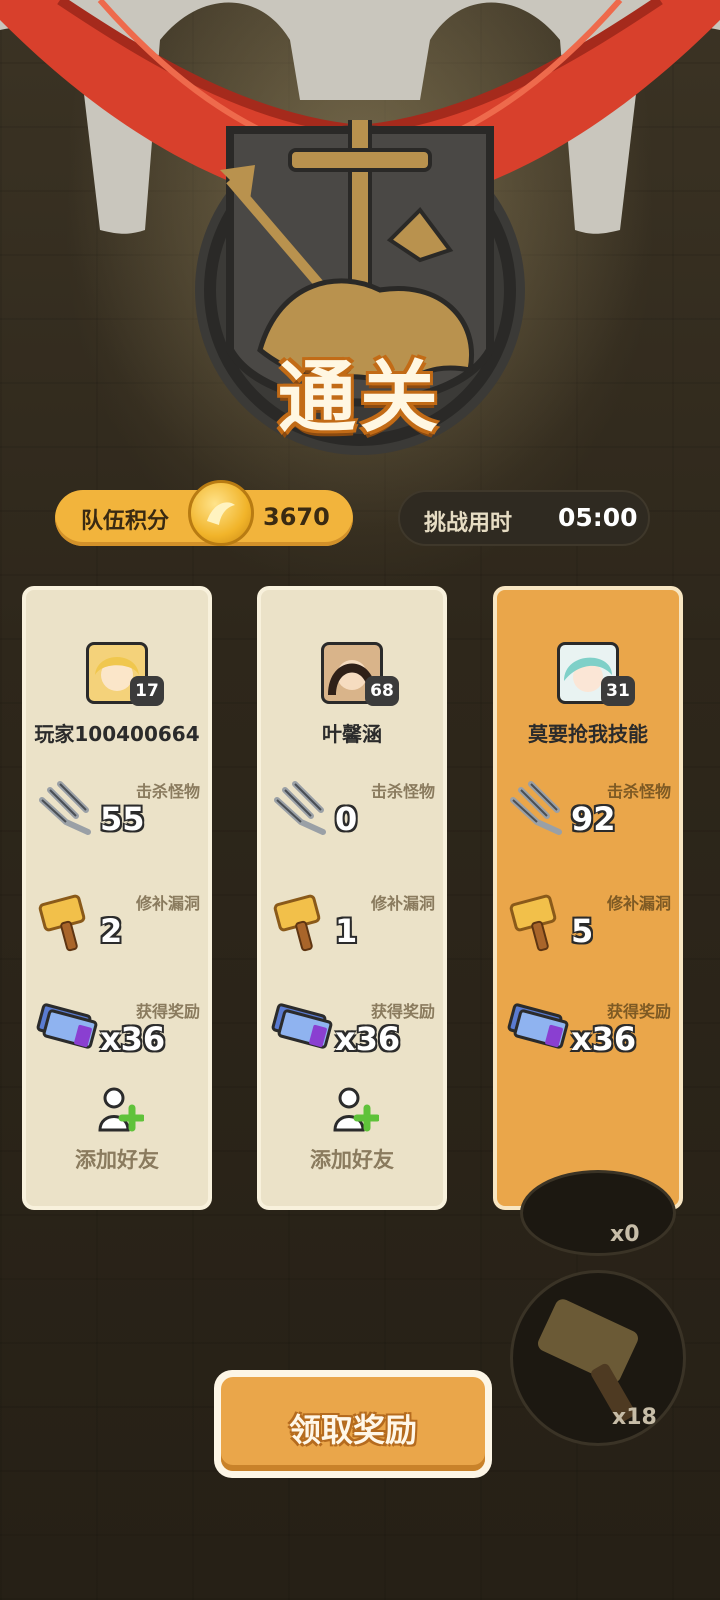 The image size is (720, 1600). What do you see at coordinates (346, 931) in the screenshot?
I see `fix-holes-value: 1` at bounding box center [346, 931].